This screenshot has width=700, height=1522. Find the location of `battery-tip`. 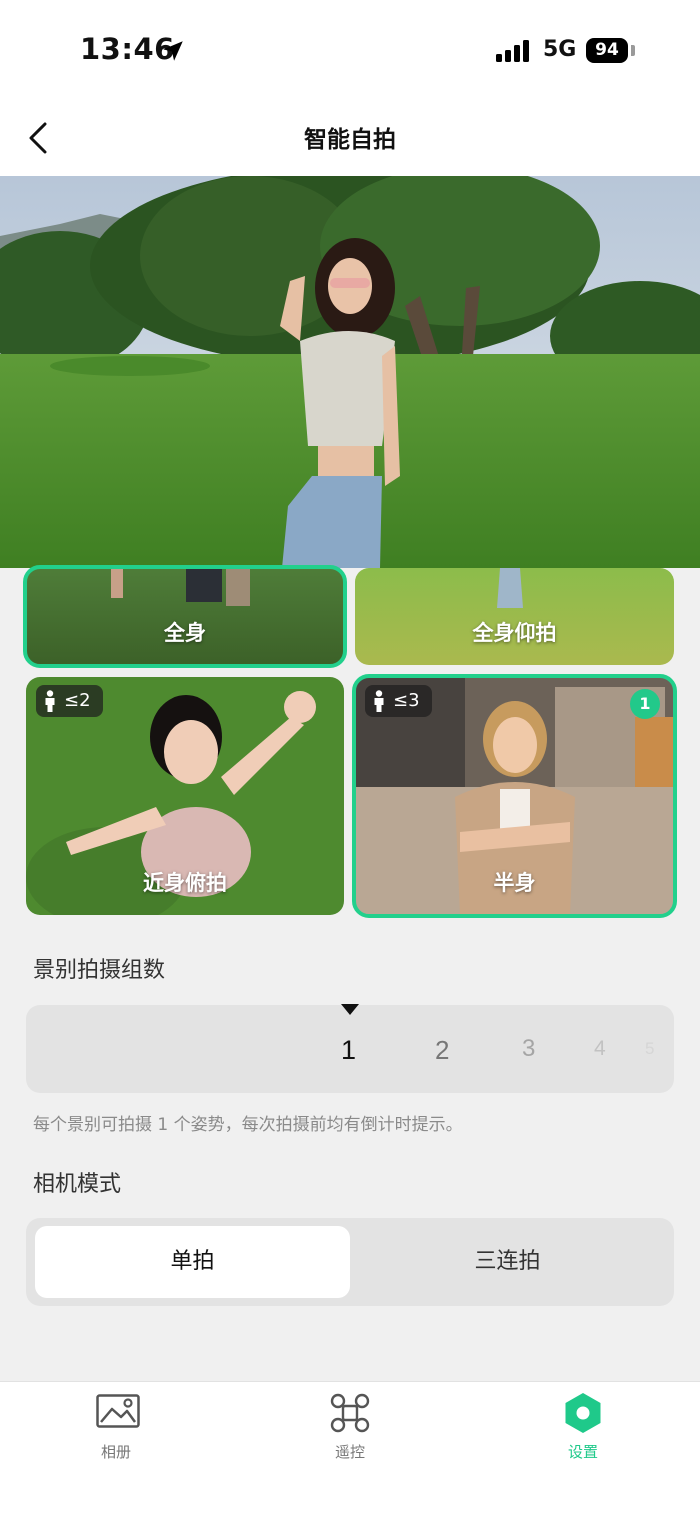

battery-tip is located at coordinates (633, 50).